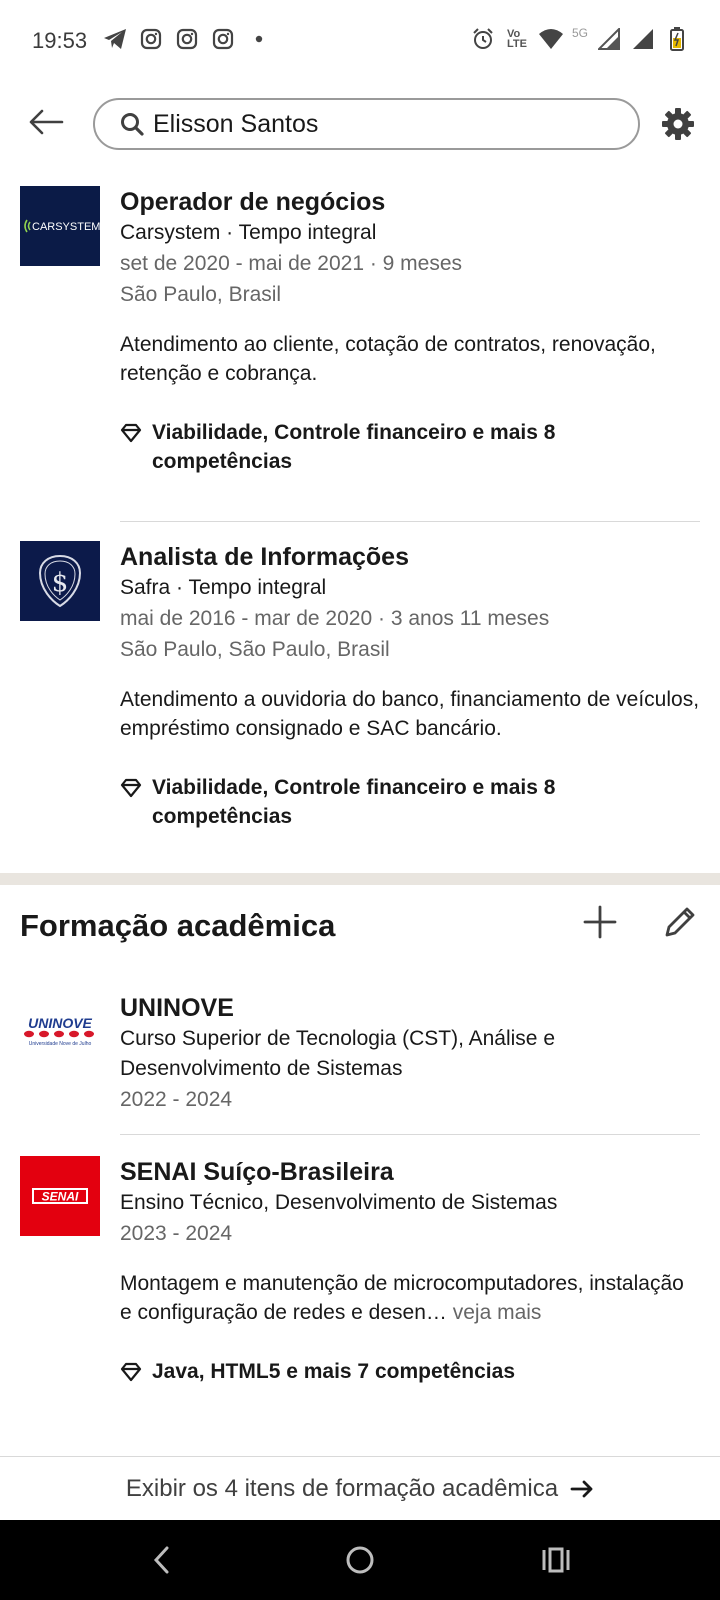 This screenshot has height=1600, width=720. I want to click on dot-icon, so click(259, 39).